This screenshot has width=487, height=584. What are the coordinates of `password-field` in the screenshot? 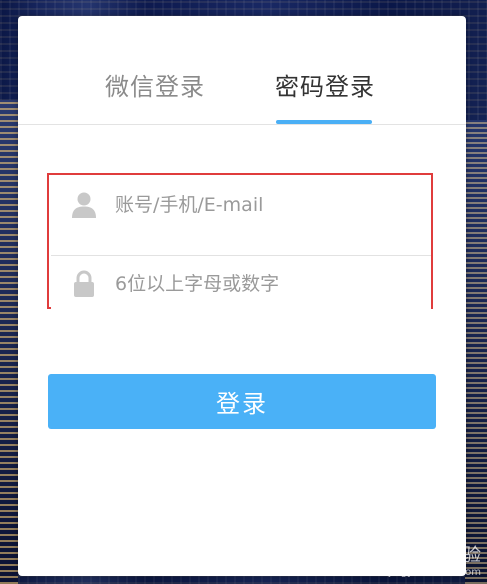 It's located at (241, 283).